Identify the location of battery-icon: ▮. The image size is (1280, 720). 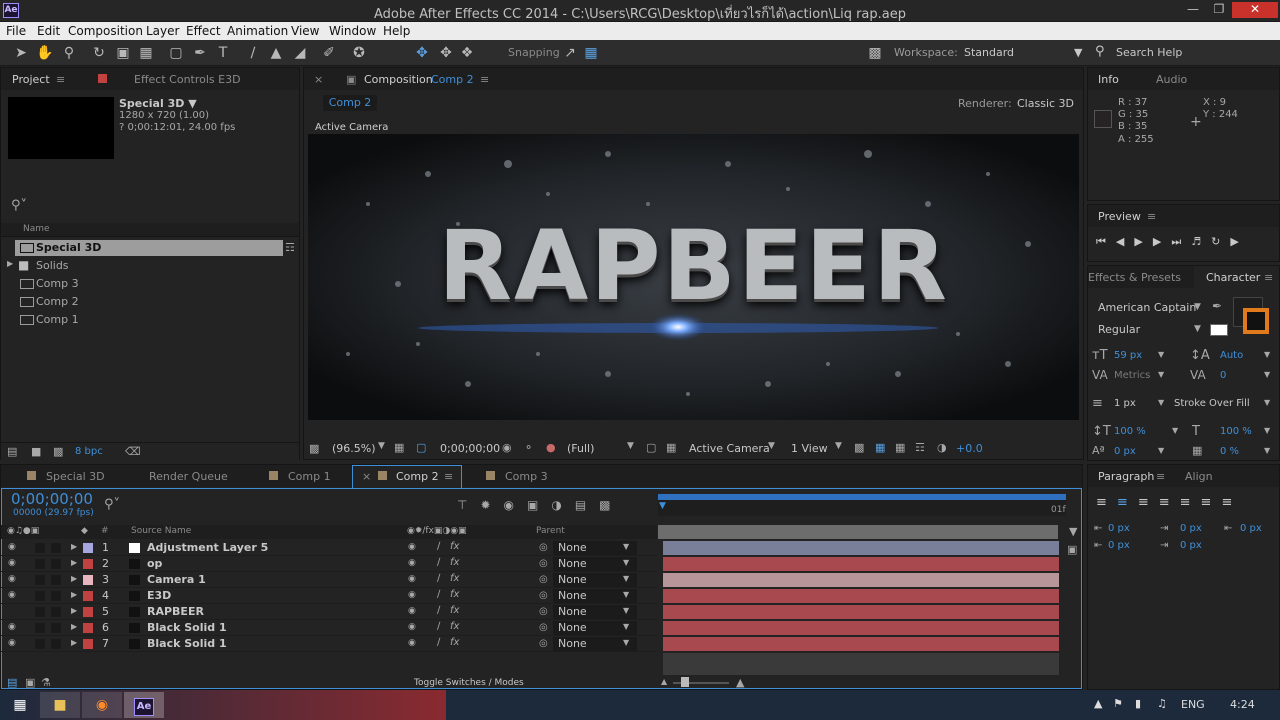
(1138, 703).